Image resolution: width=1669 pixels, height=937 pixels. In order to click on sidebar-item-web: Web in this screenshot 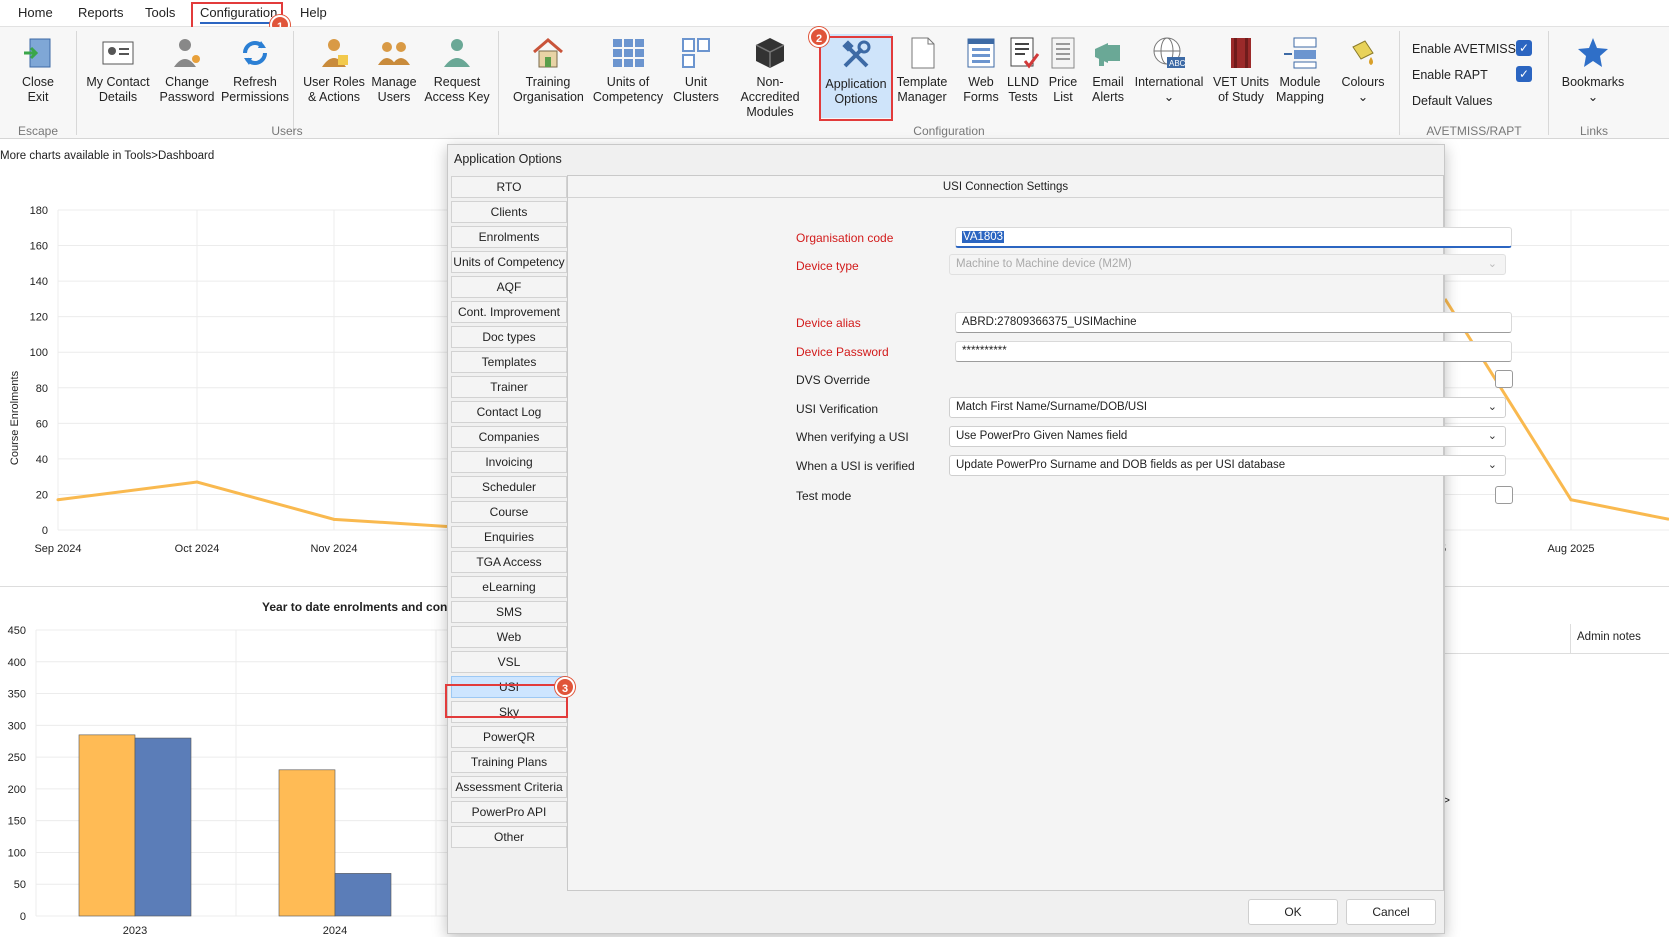, I will do `click(509, 637)`.